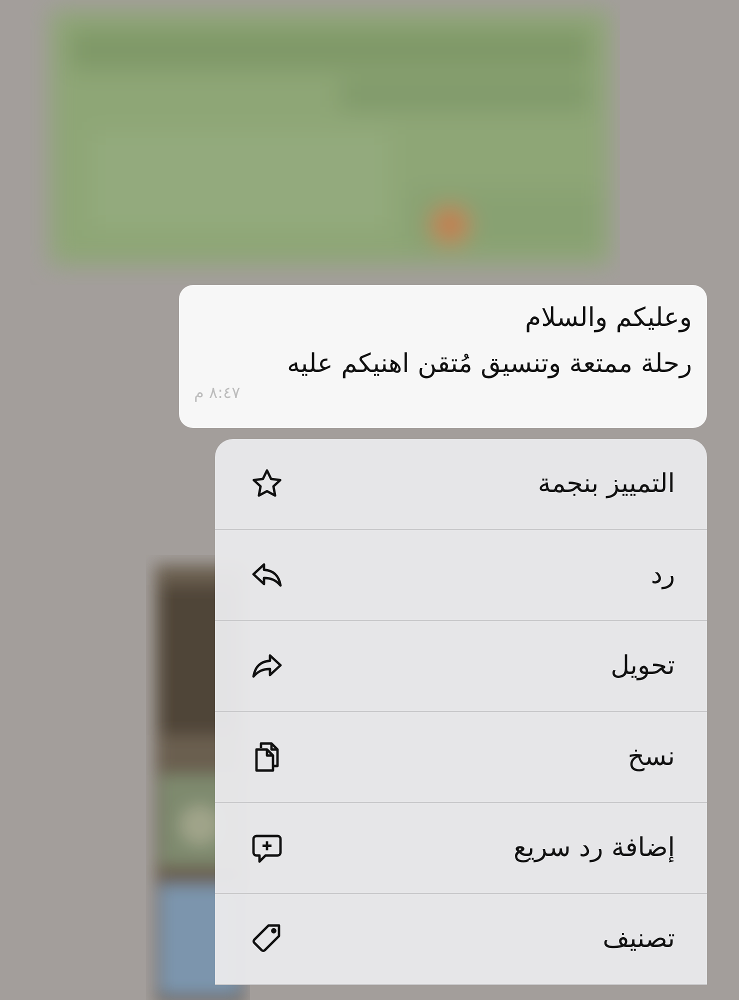  What do you see at coordinates (461, 484) in the screenshot?
I see `menu-item: التمييز بنجمة` at bounding box center [461, 484].